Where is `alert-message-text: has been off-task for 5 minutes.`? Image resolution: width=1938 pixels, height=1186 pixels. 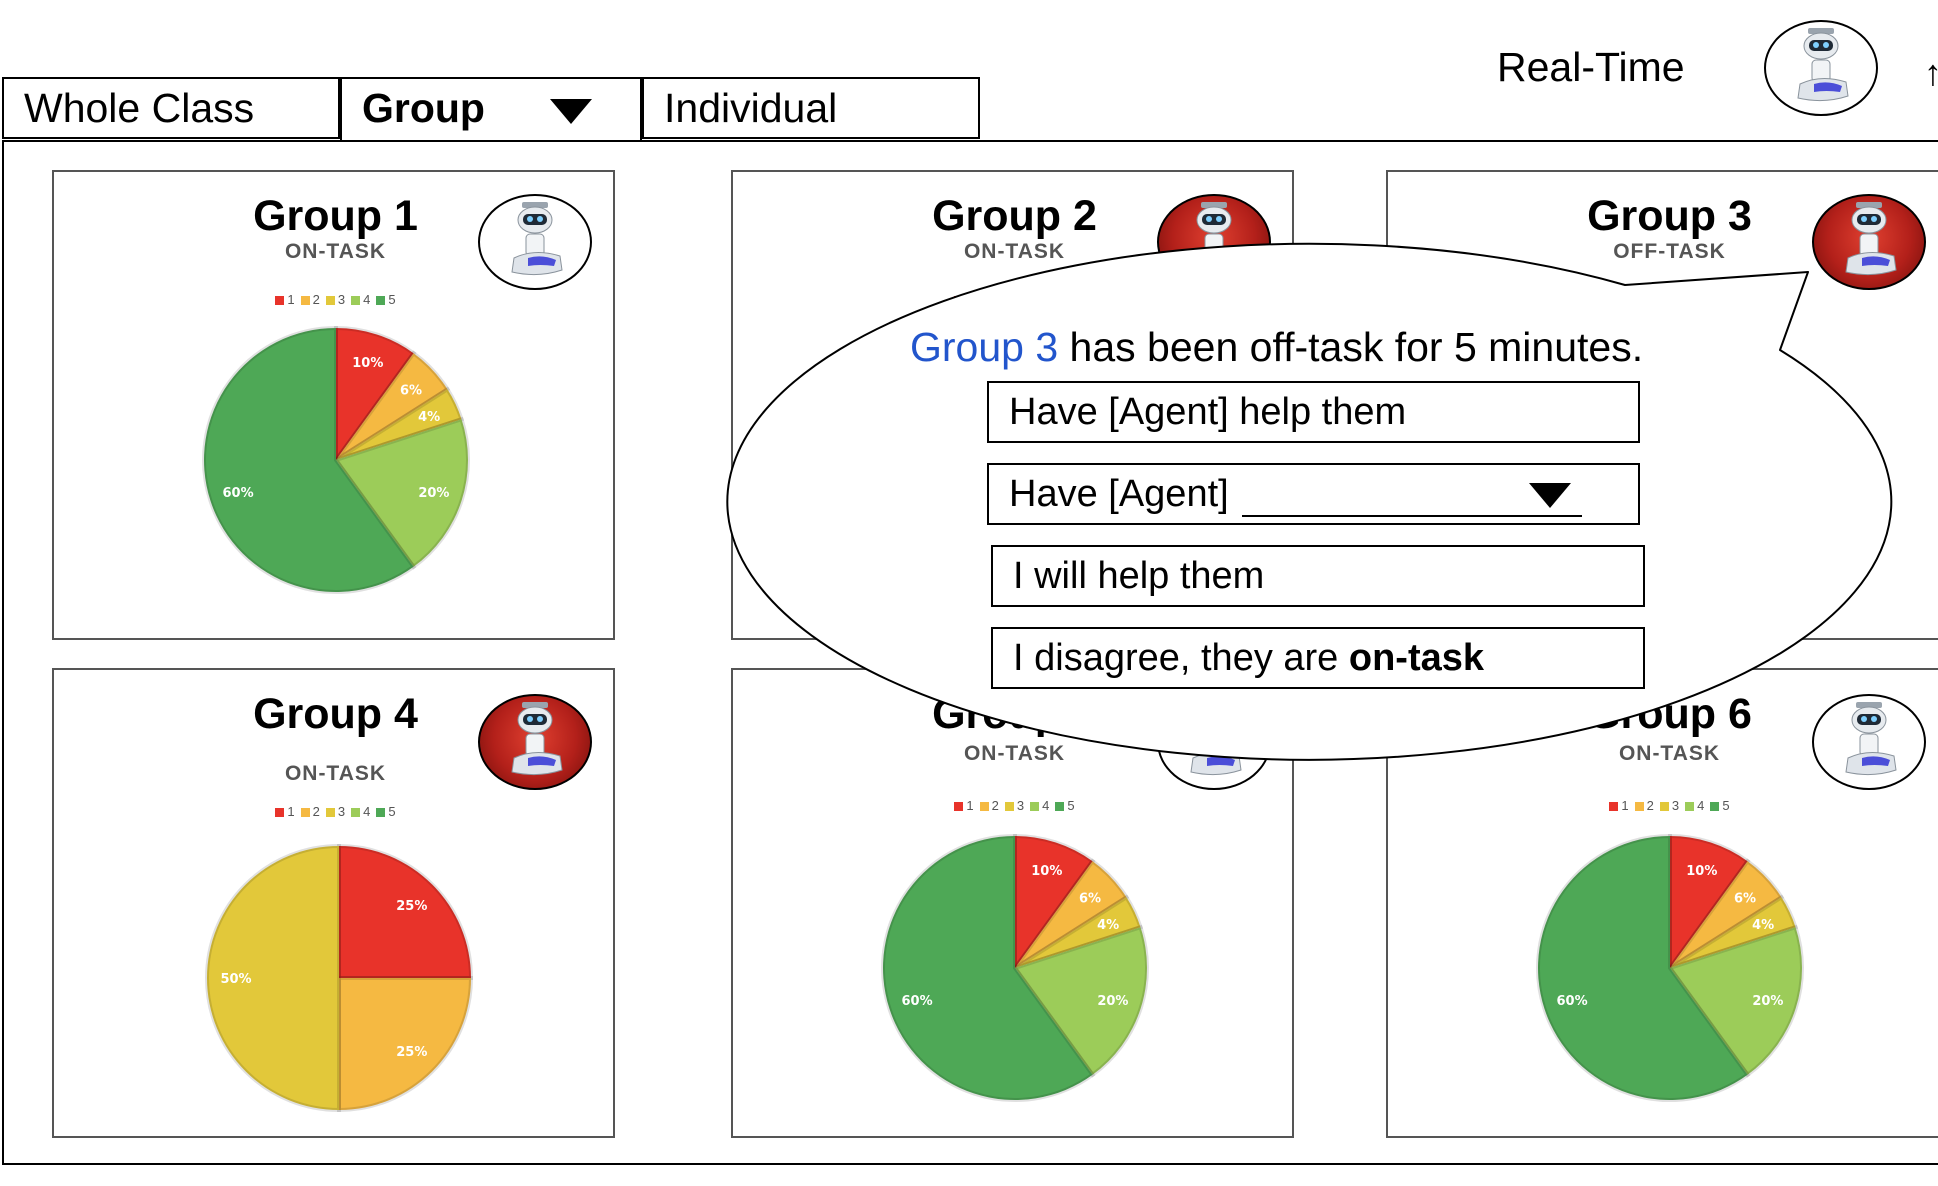 alert-message-text: has been off-task for 5 minutes. is located at coordinates (1351, 347).